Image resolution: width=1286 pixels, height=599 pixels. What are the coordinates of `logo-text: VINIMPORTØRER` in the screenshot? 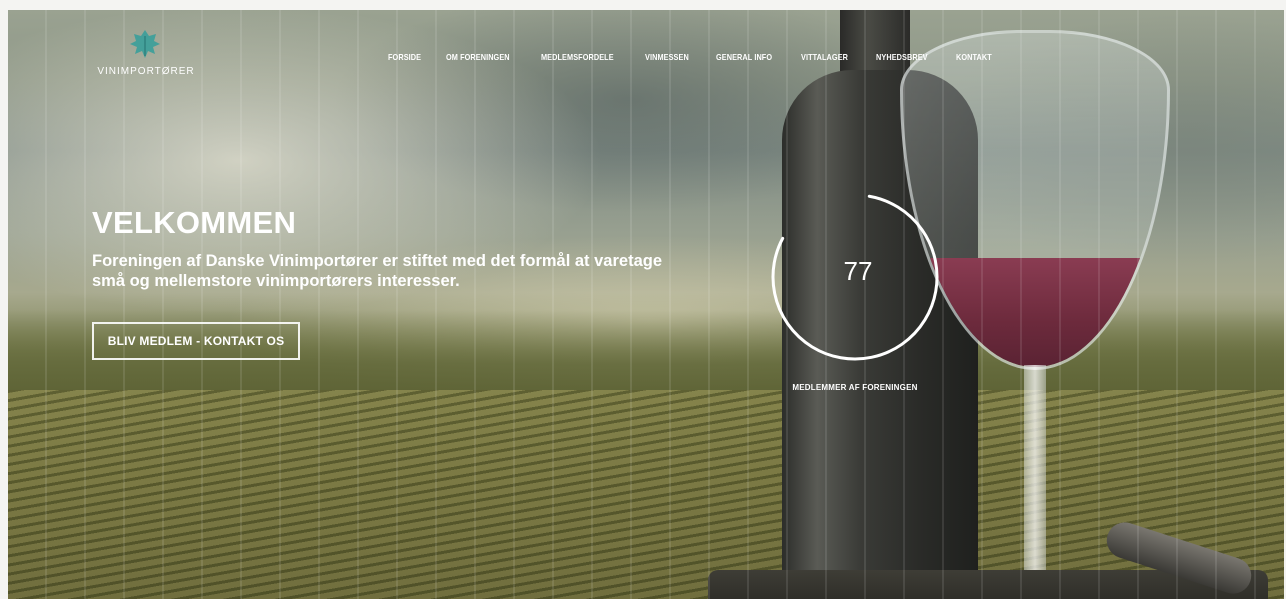 It's located at (146, 71).